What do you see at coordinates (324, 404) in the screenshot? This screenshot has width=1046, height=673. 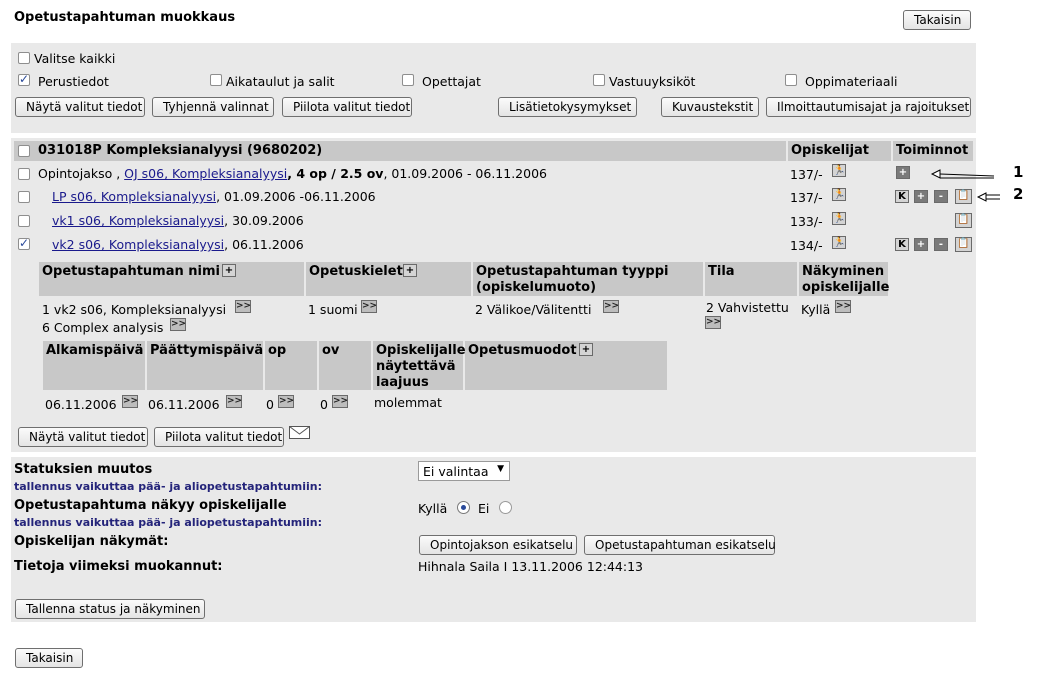 I see `ov-value: 0` at bounding box center [324, 404].